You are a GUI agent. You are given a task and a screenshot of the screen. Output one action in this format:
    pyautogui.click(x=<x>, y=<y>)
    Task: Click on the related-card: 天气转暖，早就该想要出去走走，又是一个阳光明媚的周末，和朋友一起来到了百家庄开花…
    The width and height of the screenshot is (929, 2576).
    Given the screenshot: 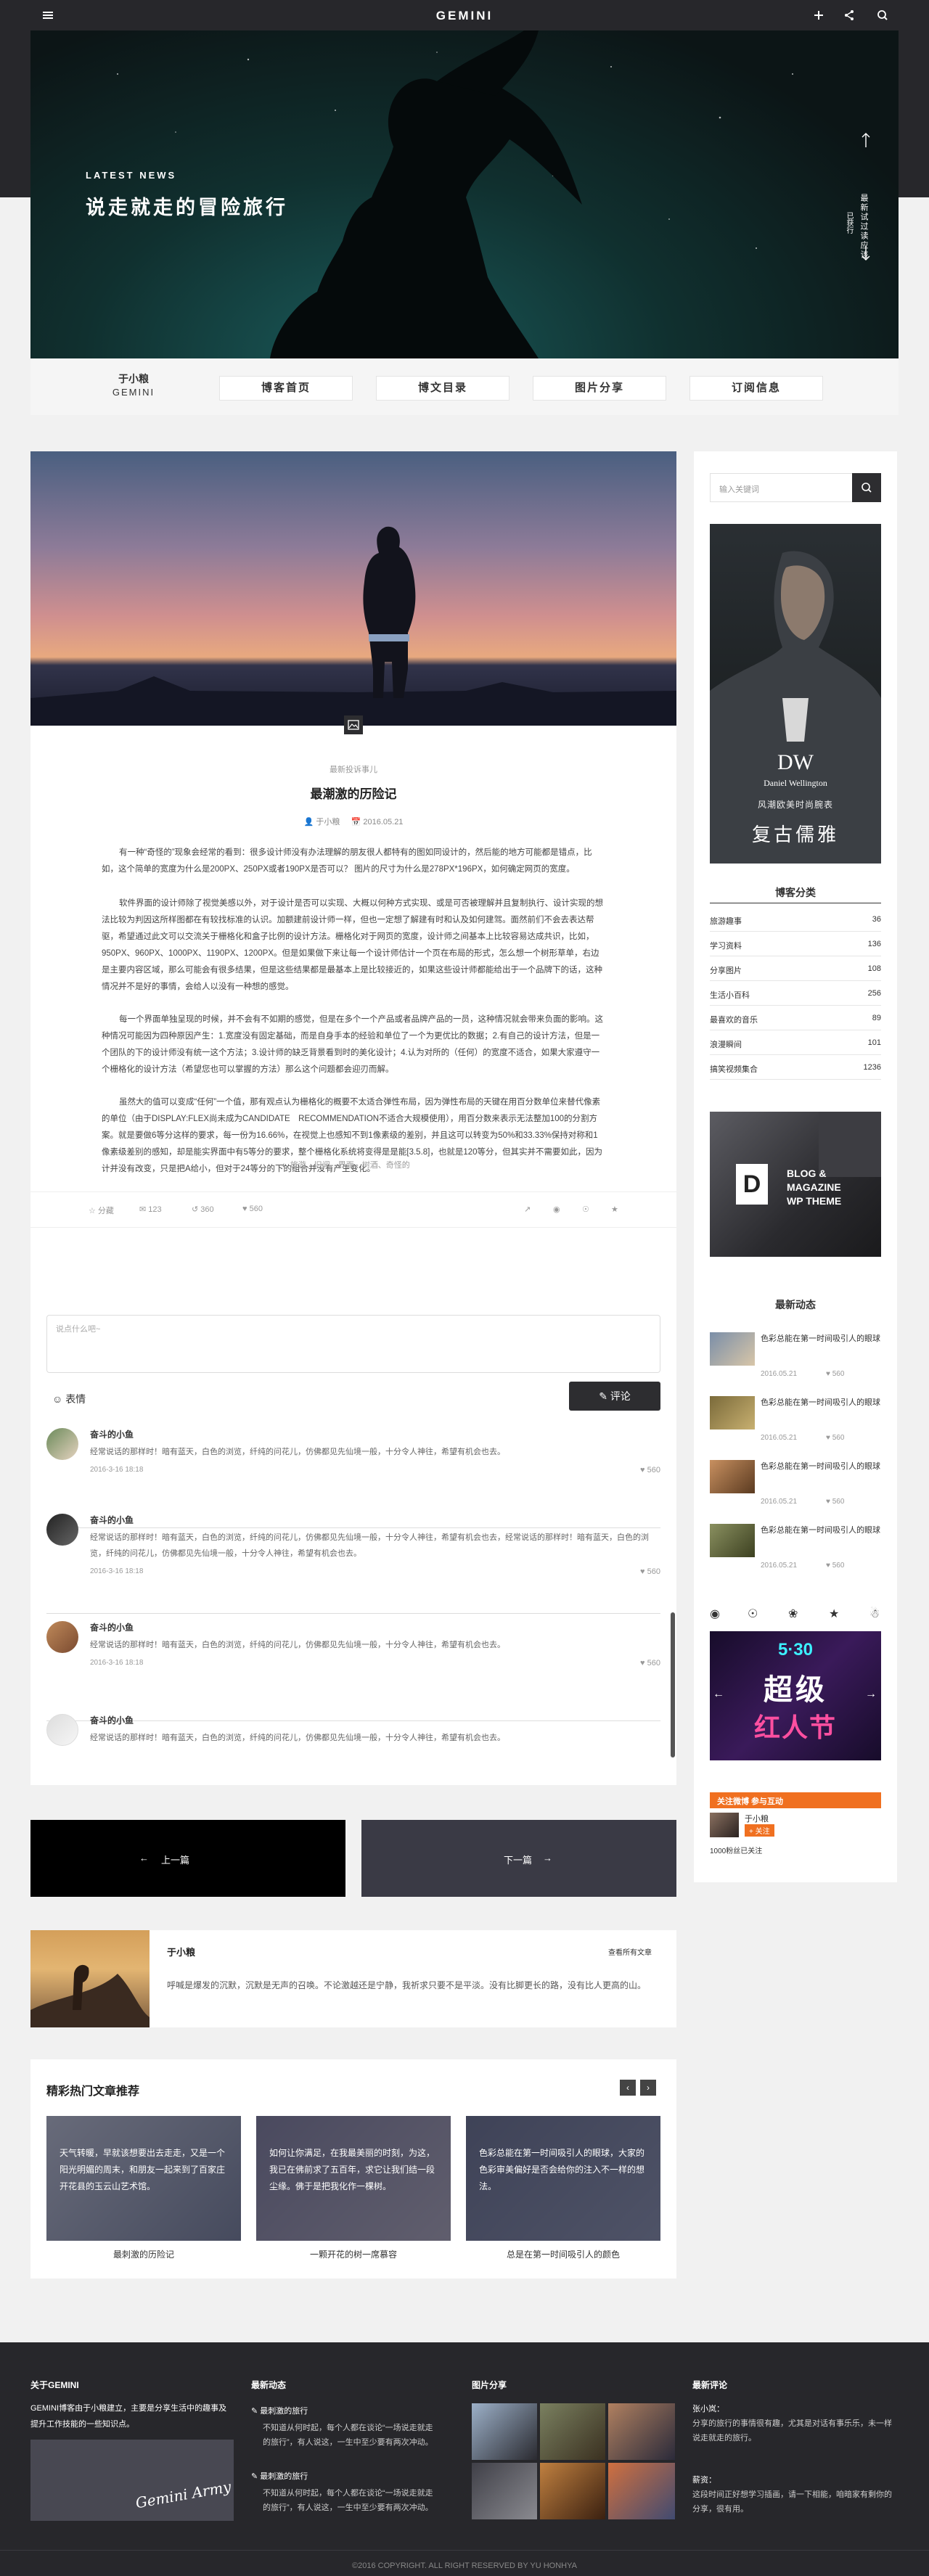 What is the action you would take?
    pyautogui.click(x=144, y=2178)
    